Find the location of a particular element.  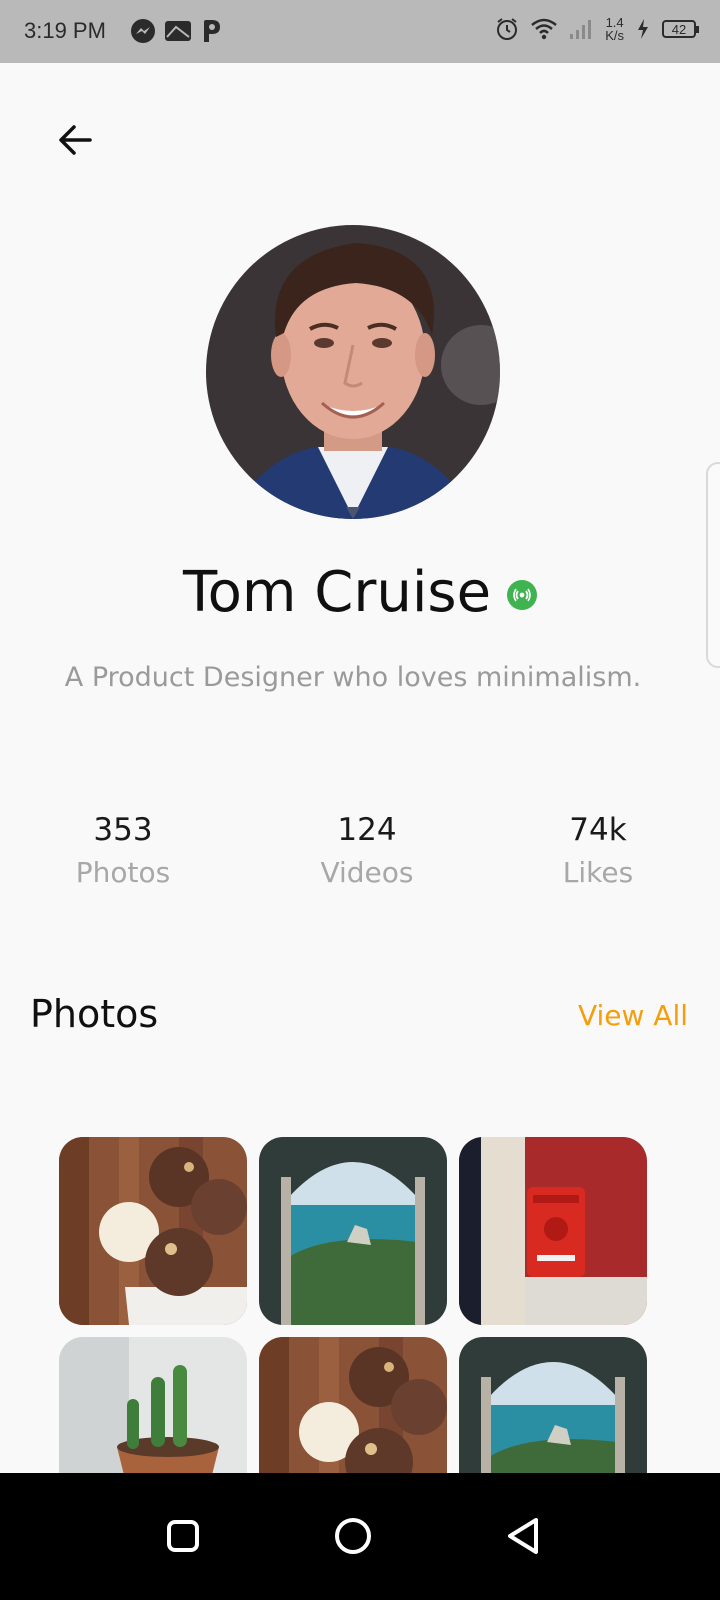

back-button is located at coordinates (76, 140).